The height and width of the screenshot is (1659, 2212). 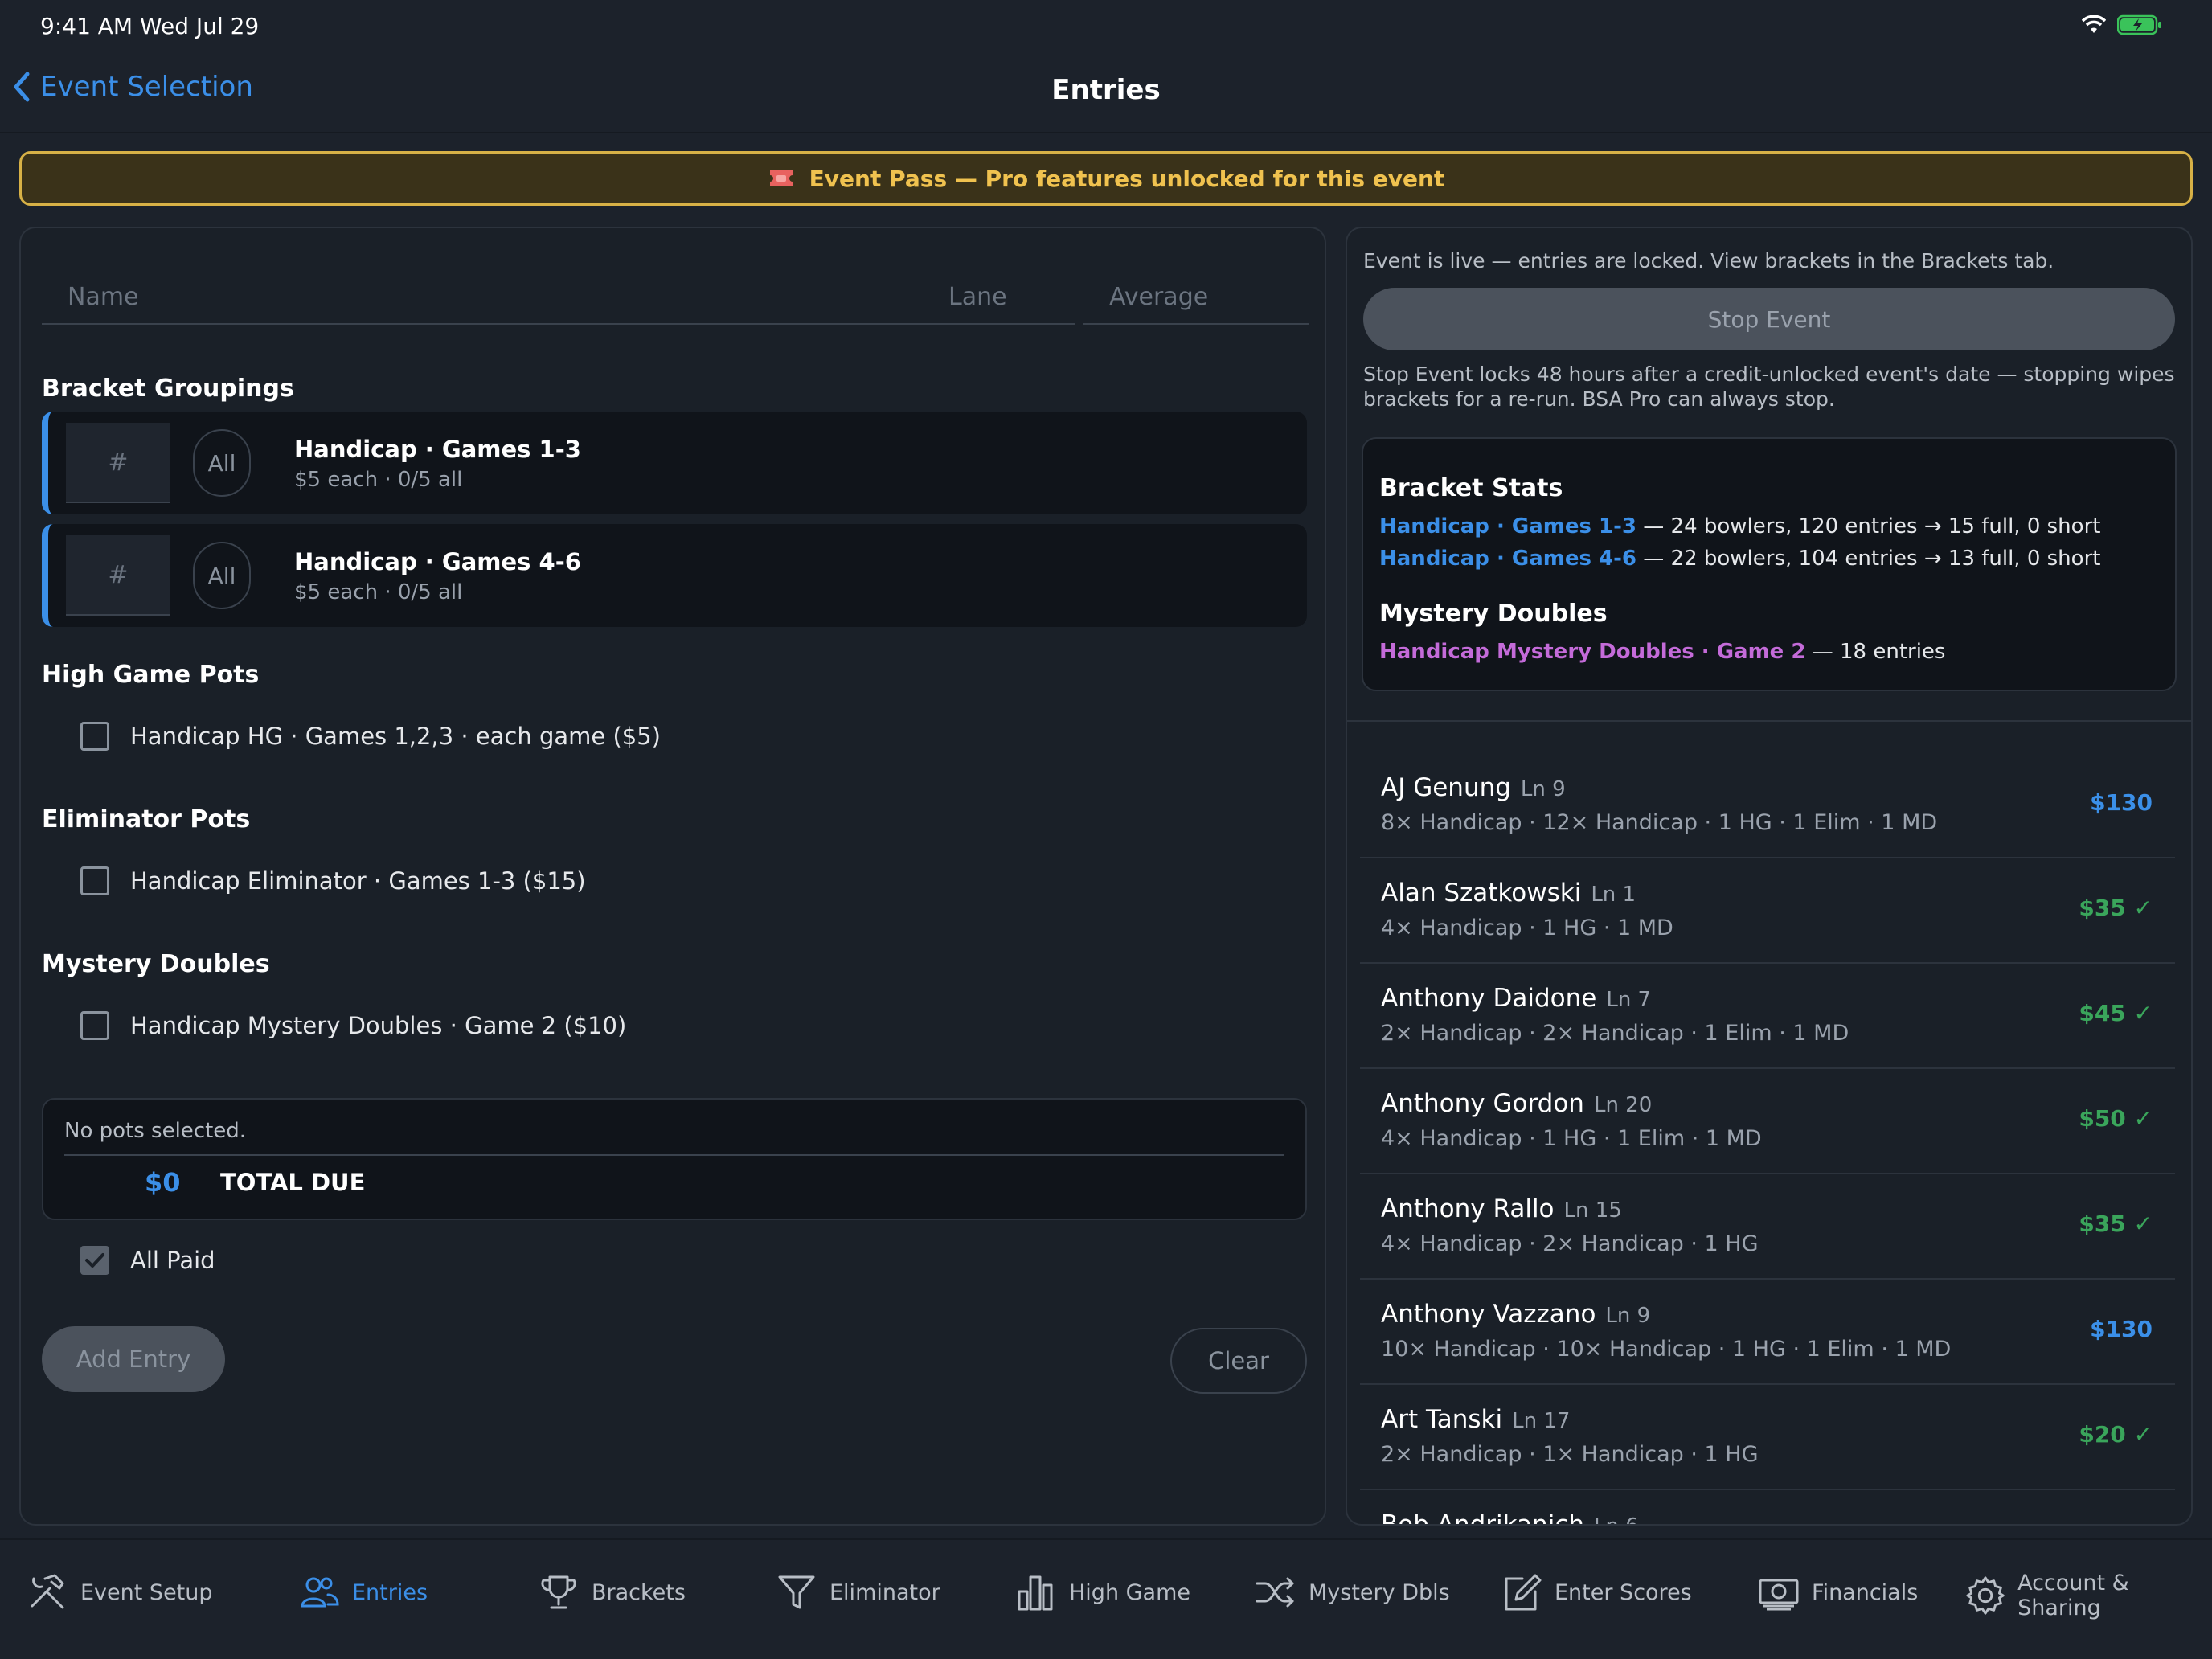 What do you see at coordinates (1570, 1243) in the screenshot?
I see `entry-detail: 4× Handicap · 2× Handicap · 1 HG` at bounding box center [1570, 1243].